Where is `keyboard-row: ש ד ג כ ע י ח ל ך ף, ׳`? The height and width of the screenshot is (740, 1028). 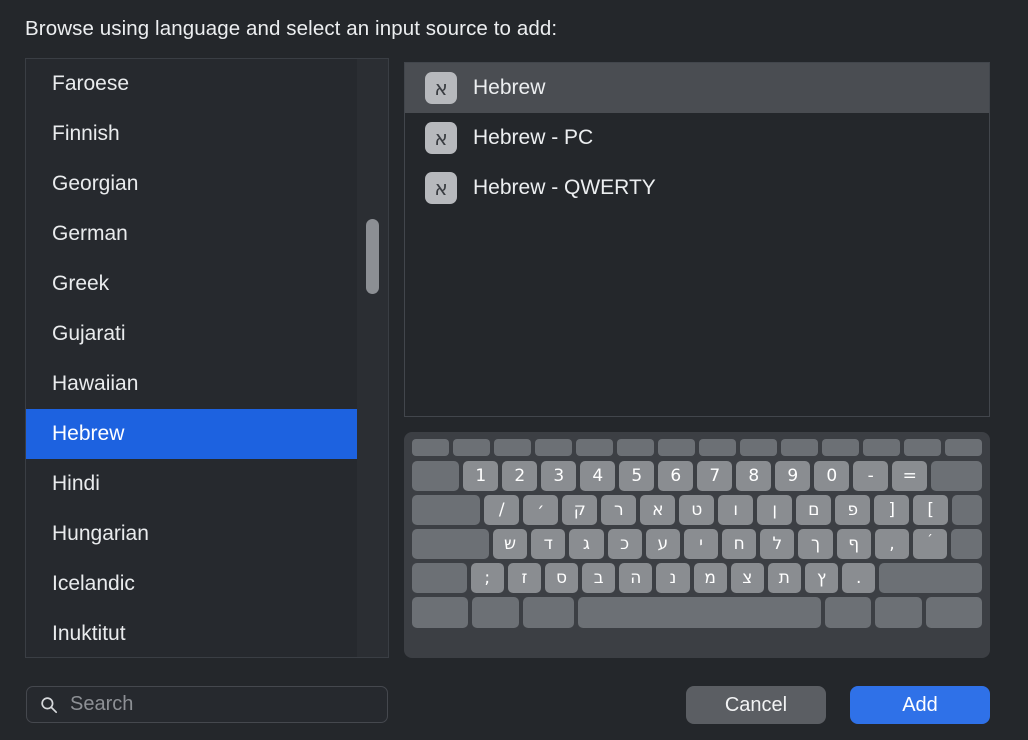 keyboard-row: ש ד ג כ ע י ח ל ך ף, ׳ is located at coordinates (697, 544).